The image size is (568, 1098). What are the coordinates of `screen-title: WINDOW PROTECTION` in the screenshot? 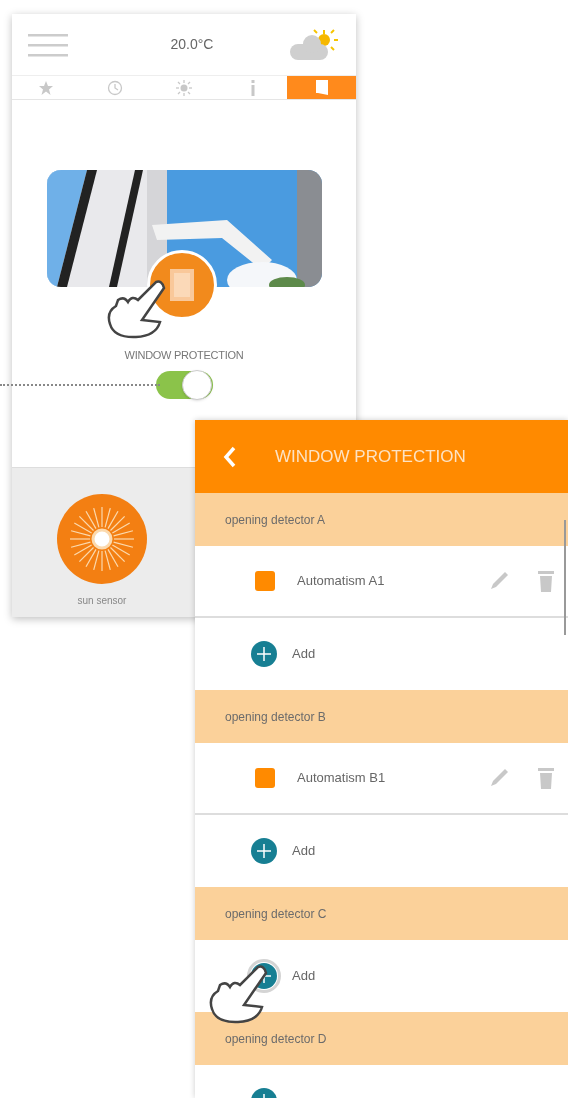 It's located at (370, 456).